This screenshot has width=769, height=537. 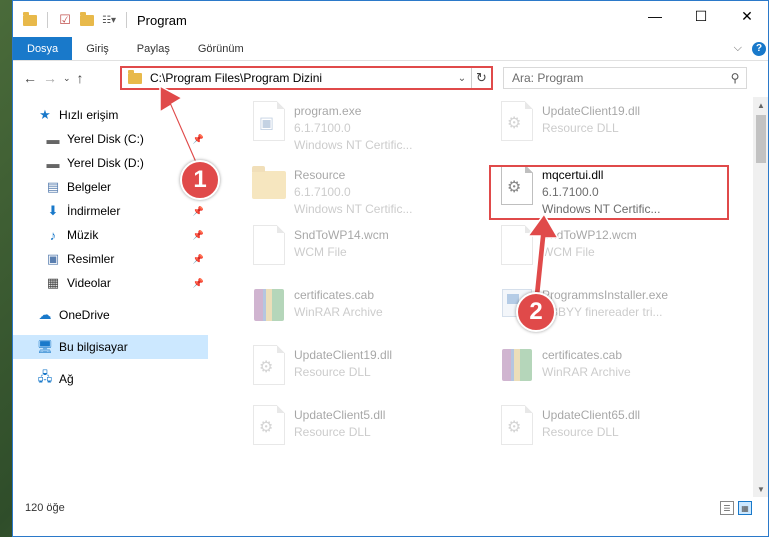 I want to click on file-type: WinRAR Archive, so click(x=586, y=372).